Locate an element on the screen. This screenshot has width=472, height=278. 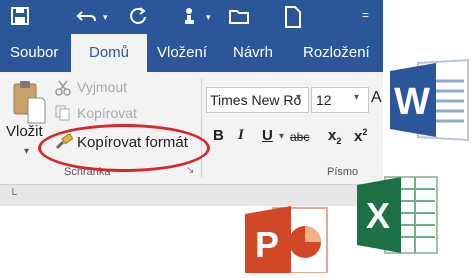
tab-stop-selector-icon: └ is located at coordinates (13, 195).